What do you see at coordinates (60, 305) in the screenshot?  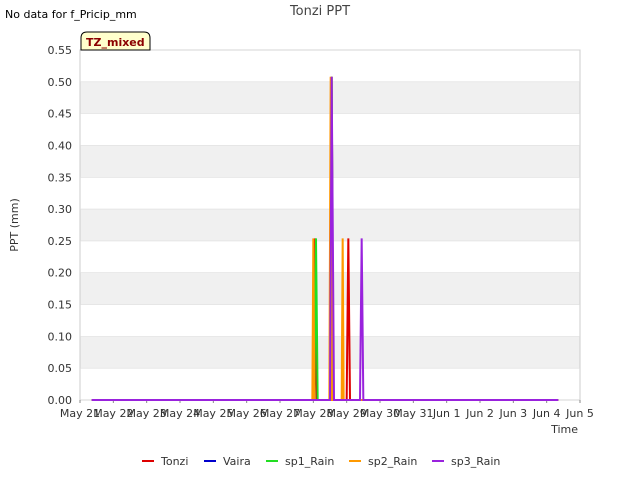 I see `y-tick-label: 0.15` at bounding box center [60, 305].